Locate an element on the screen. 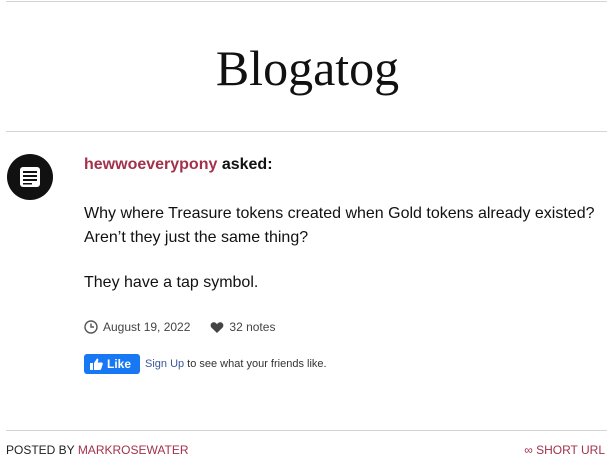 The image size is (615, 467). facebook-like-label: Like is located at coordinates (119, 364).